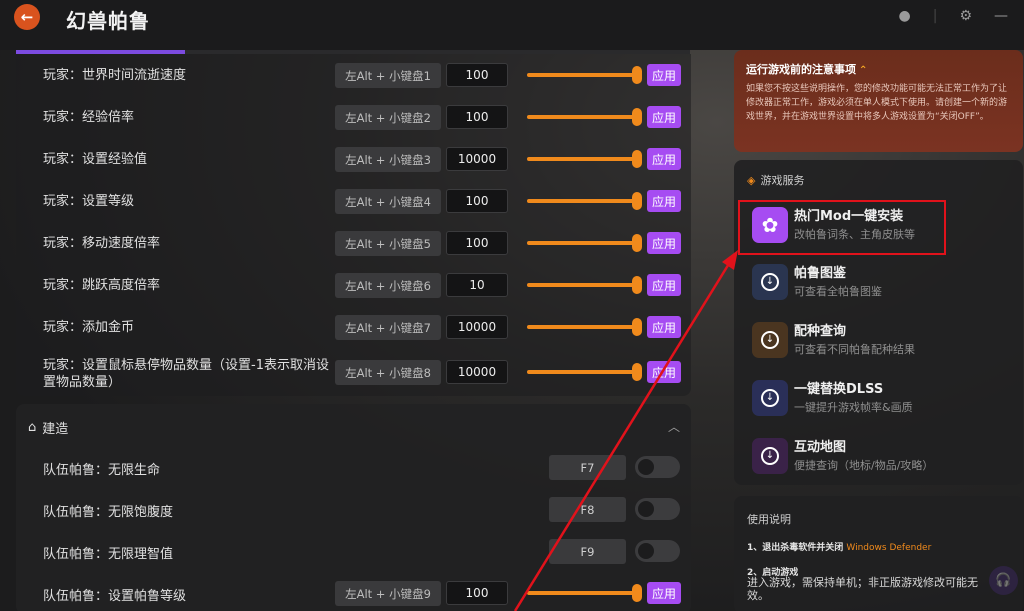  Describe the element at coordinates (853, 407) in the screenshot. I see `service-desc: 一键提升游戏帧率&画质` at that location.